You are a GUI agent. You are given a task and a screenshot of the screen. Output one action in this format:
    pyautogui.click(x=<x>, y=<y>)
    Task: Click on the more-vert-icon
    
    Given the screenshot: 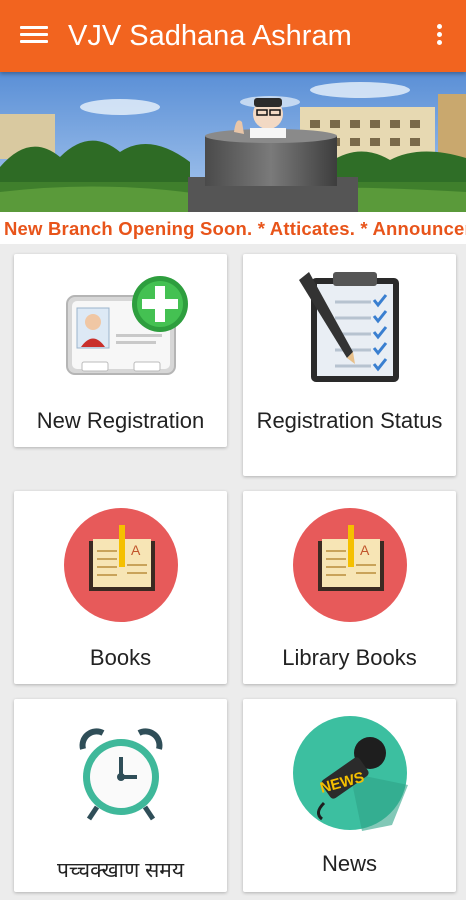 What is the action you would take?
    pyautogui.click(x=439, y=36)
    